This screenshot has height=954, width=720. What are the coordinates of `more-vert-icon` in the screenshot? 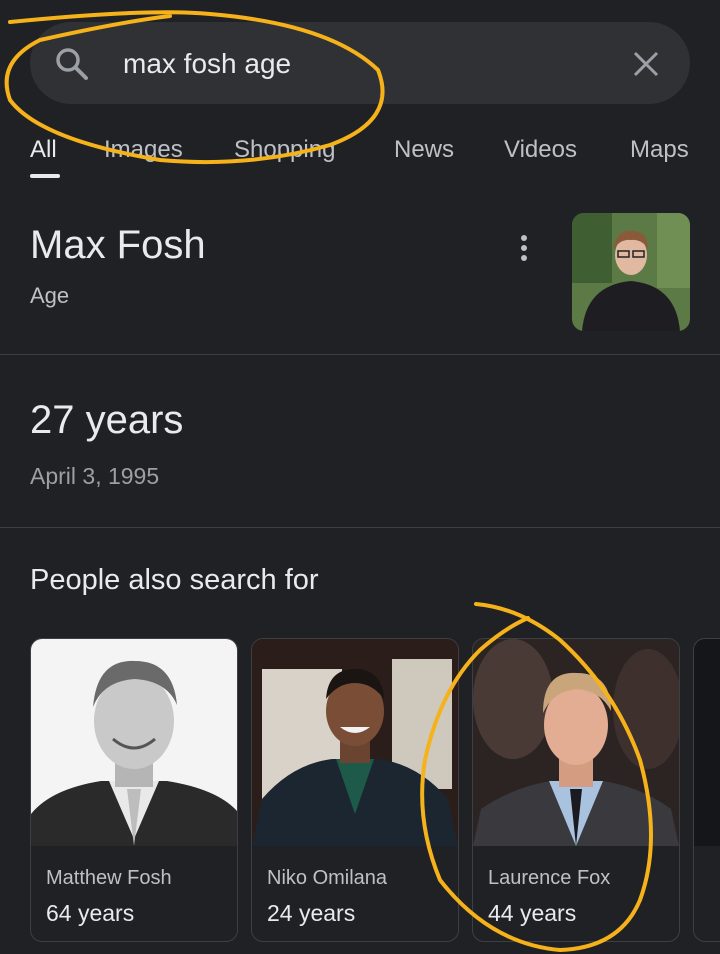 It's located at (524, 248).